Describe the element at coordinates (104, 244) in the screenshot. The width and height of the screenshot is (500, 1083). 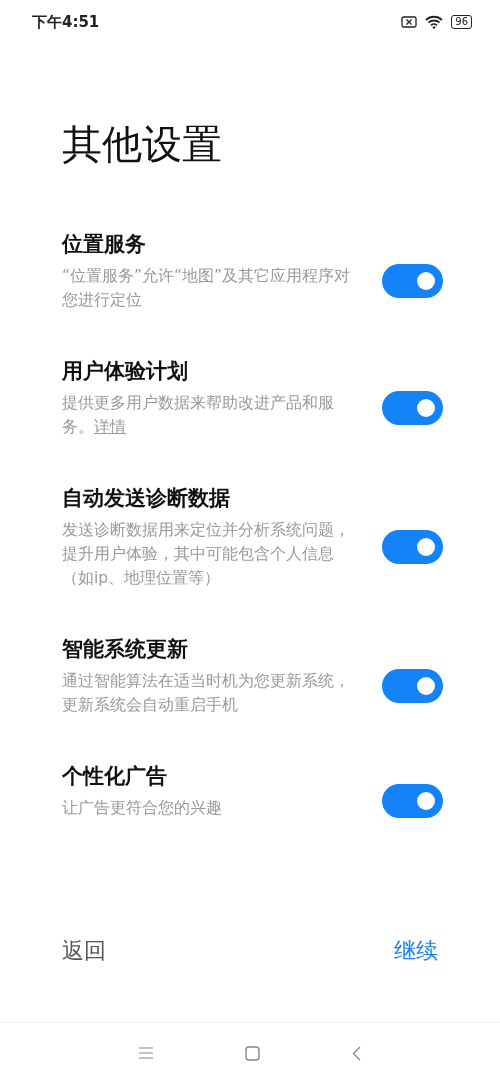
I see `setting-title: 位置服务` at that location.